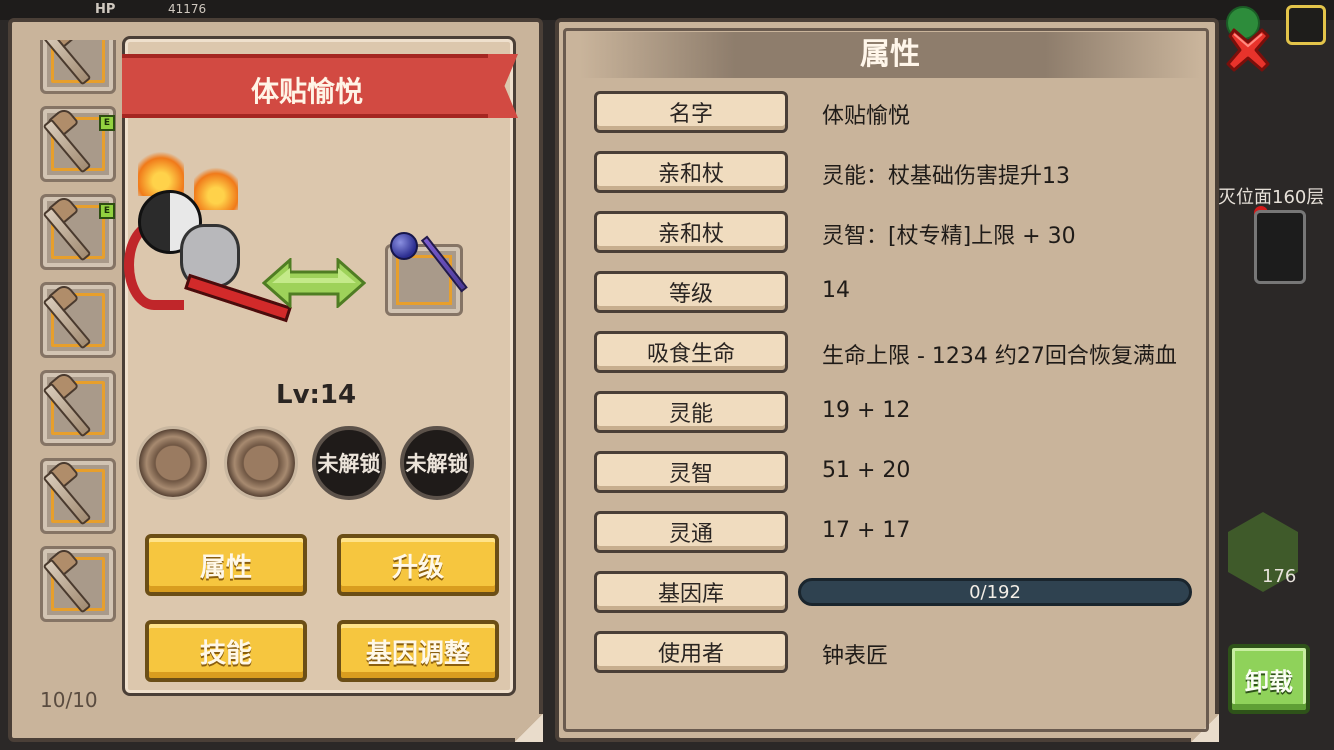 The image size is (1334, 750). I want to click on item-level: Lv:14, so click(316, 395).